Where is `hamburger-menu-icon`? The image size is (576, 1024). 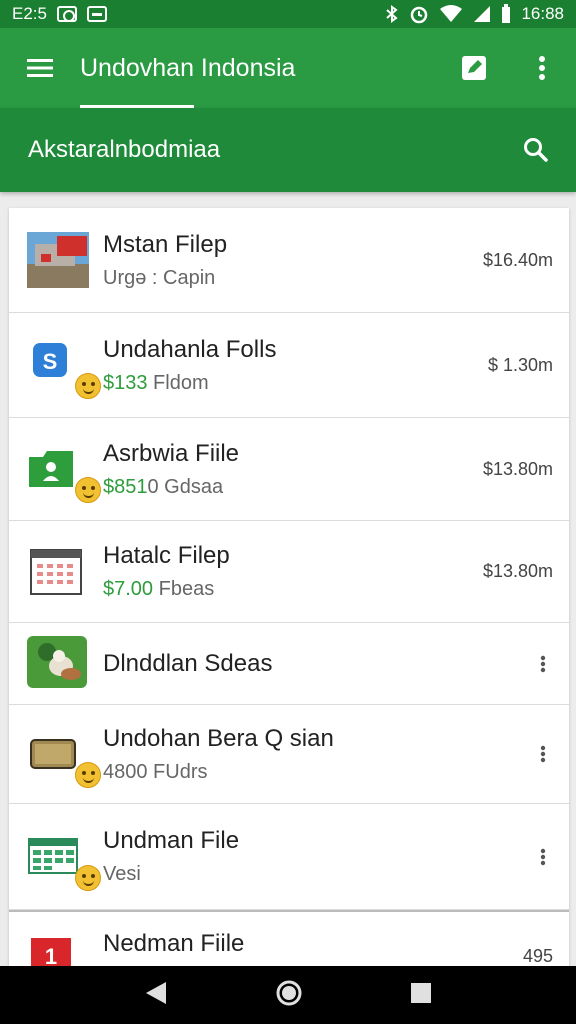
hamburger-menu-icon is located at coordinates (40, 68).